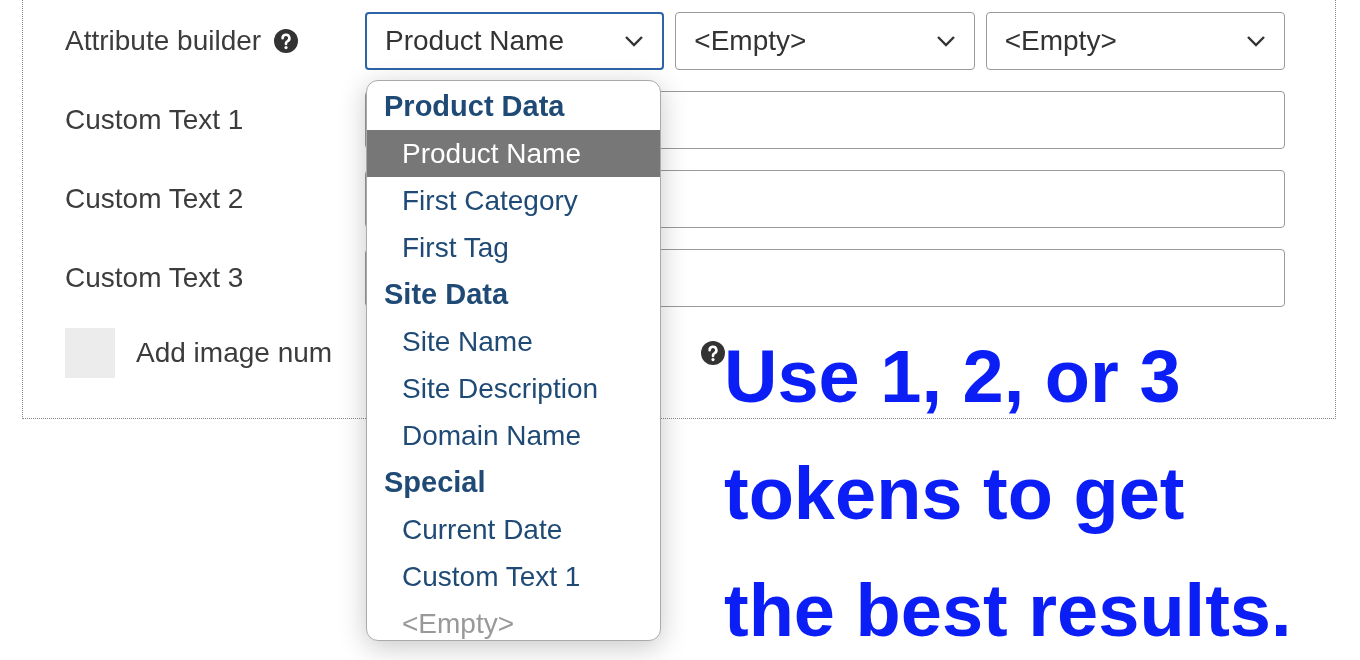 The width and height of the screenshot is (1360, 660). What do you see at coordinates (163, 41) in the screenshot?
I see `field-label: Attribute builder` at bounding box center [163, 41].